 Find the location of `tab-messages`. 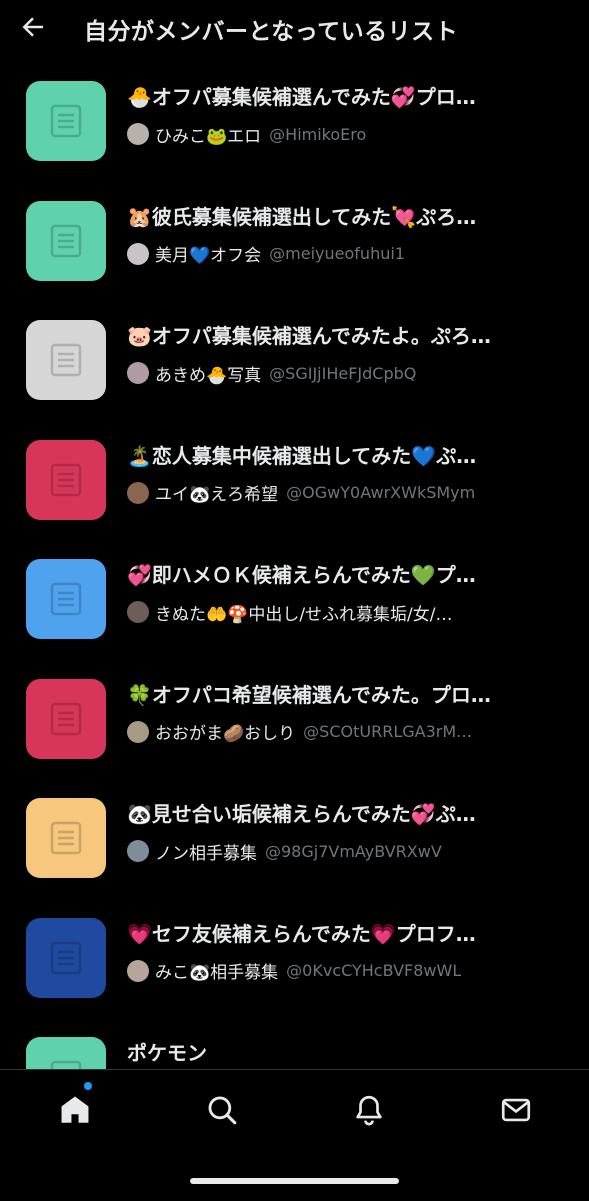

tab-messages is located at coordinates (516, 1110).